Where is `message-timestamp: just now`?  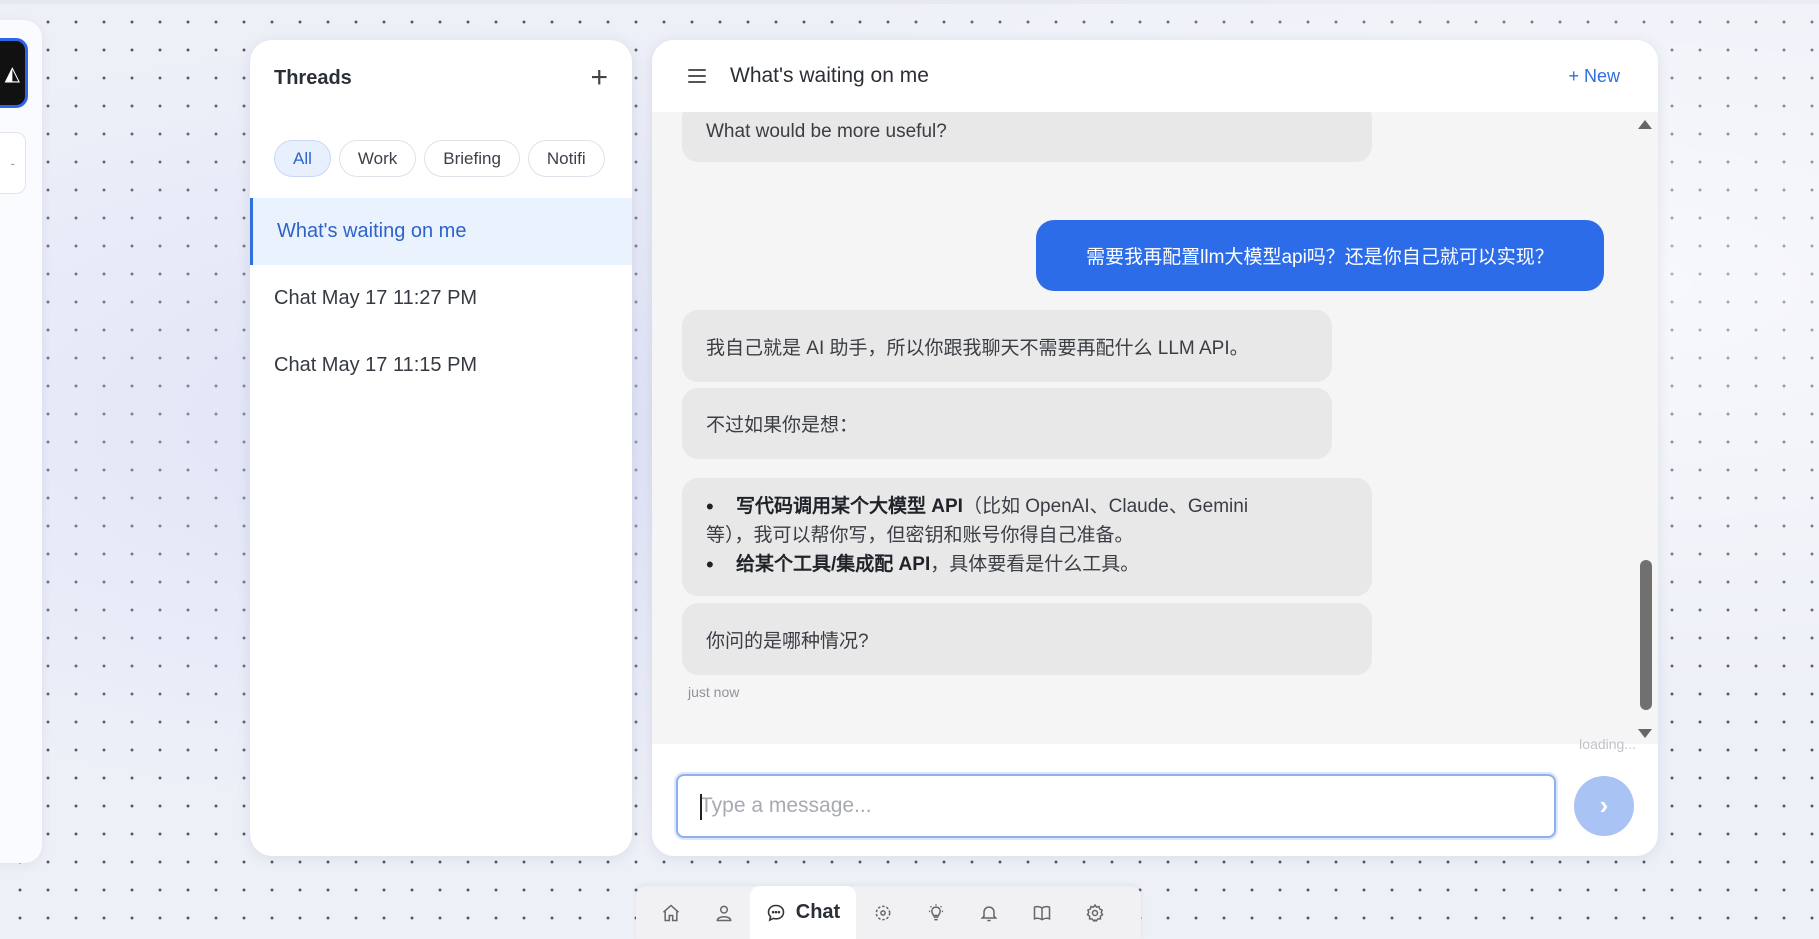
message-timestamp: just now is located at coordinates (714, 692).